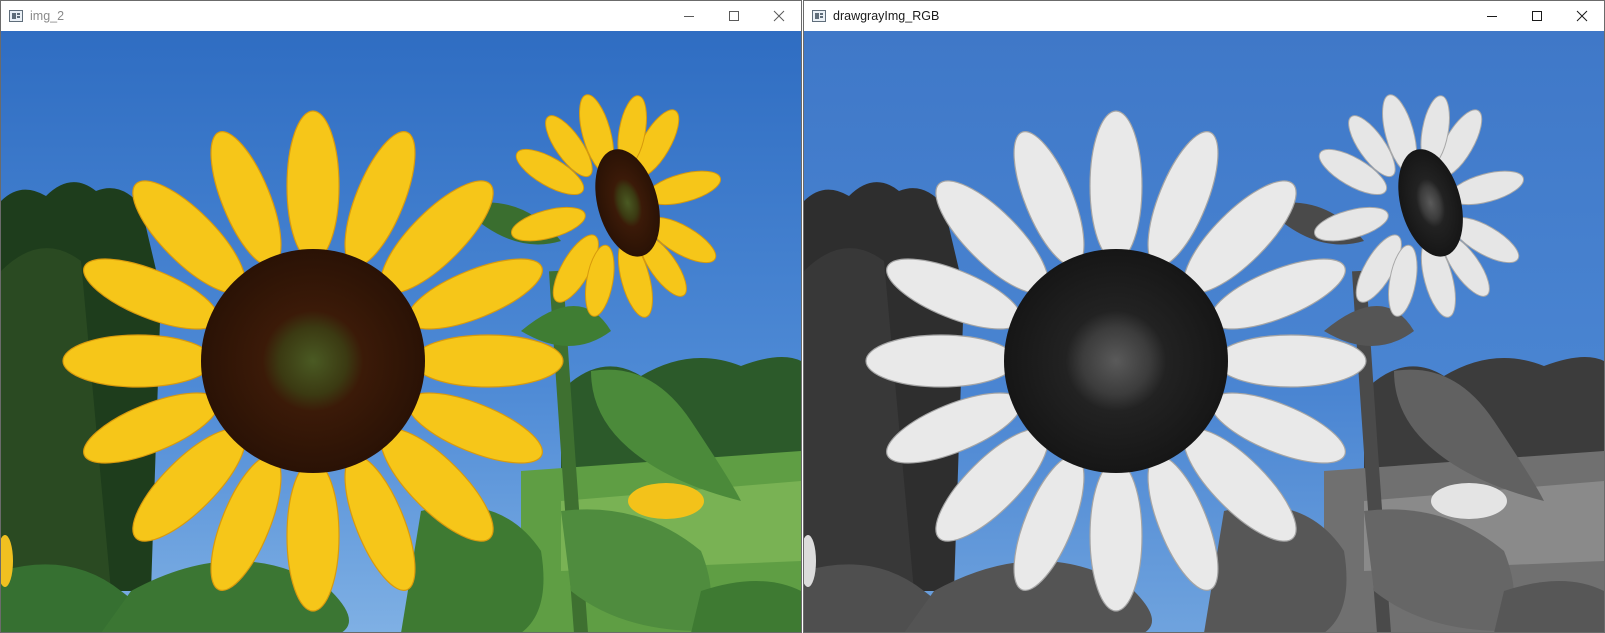  I want to click on title-bar: img_2, so click(401, 15).